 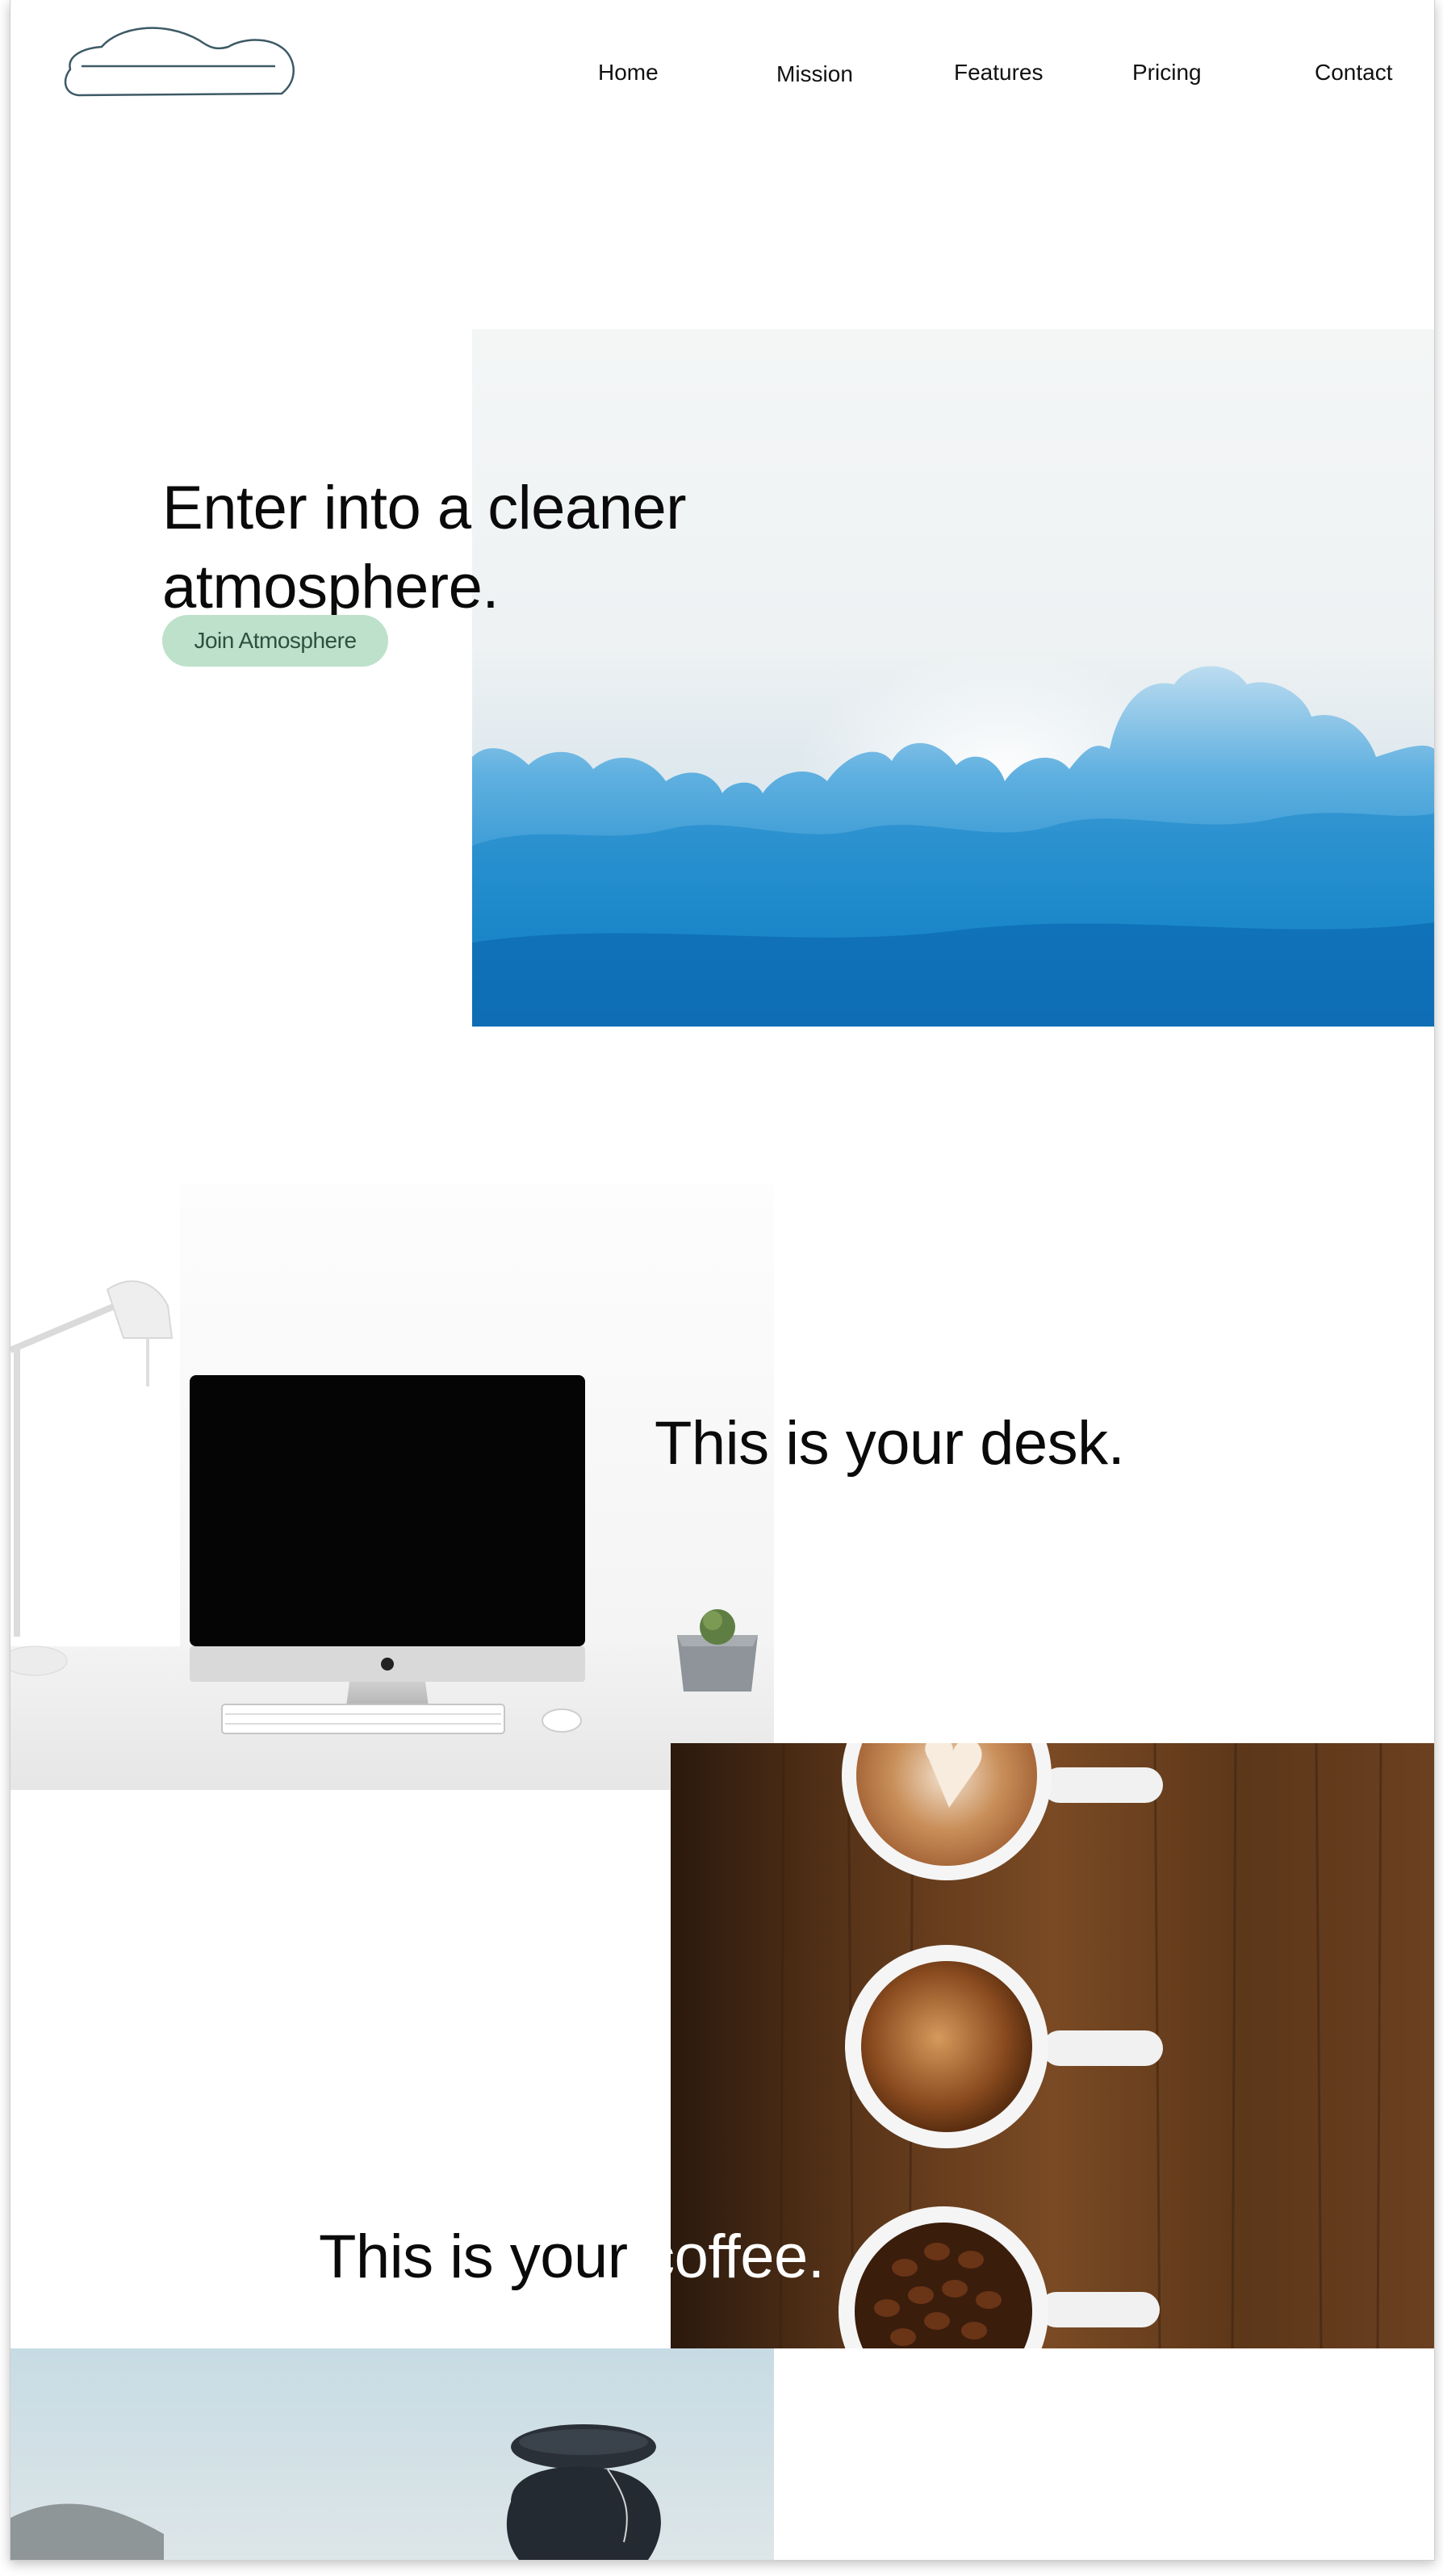 What do you see at coordinates (734, 2257) in the screenshot?
I see `coffee-title-light-part: coffee.` at bounding box center [734, 2257].